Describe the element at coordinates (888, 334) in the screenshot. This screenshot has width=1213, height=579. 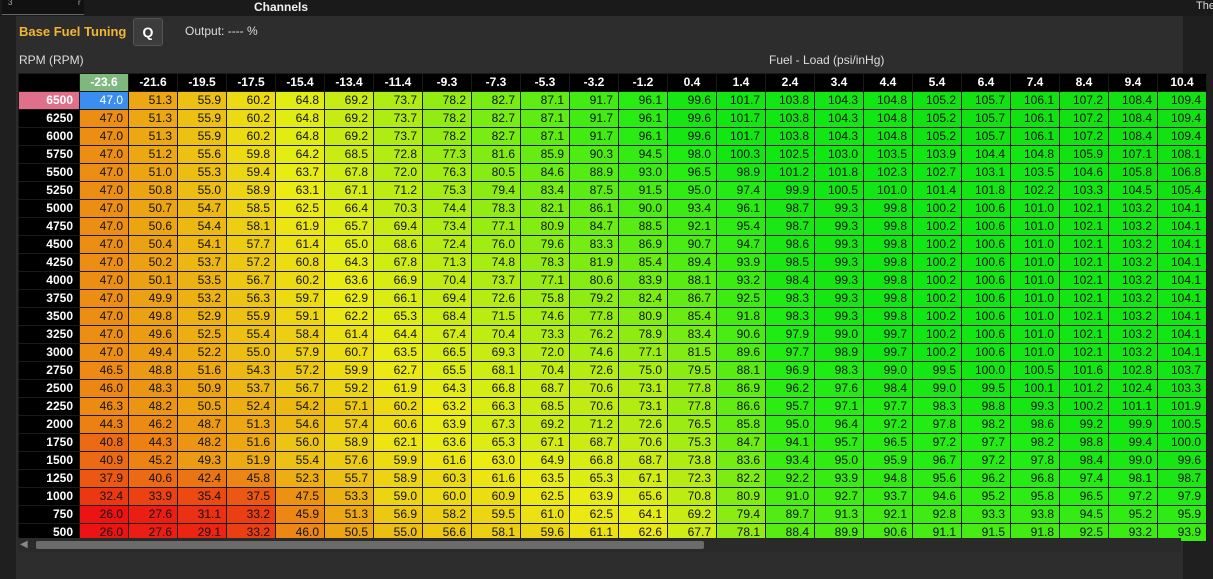
I see `table-cell: 99.7` at that location.